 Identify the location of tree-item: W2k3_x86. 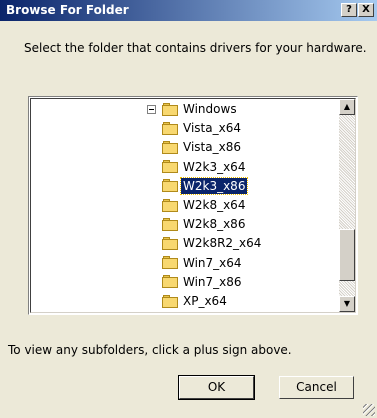
(205, 185).